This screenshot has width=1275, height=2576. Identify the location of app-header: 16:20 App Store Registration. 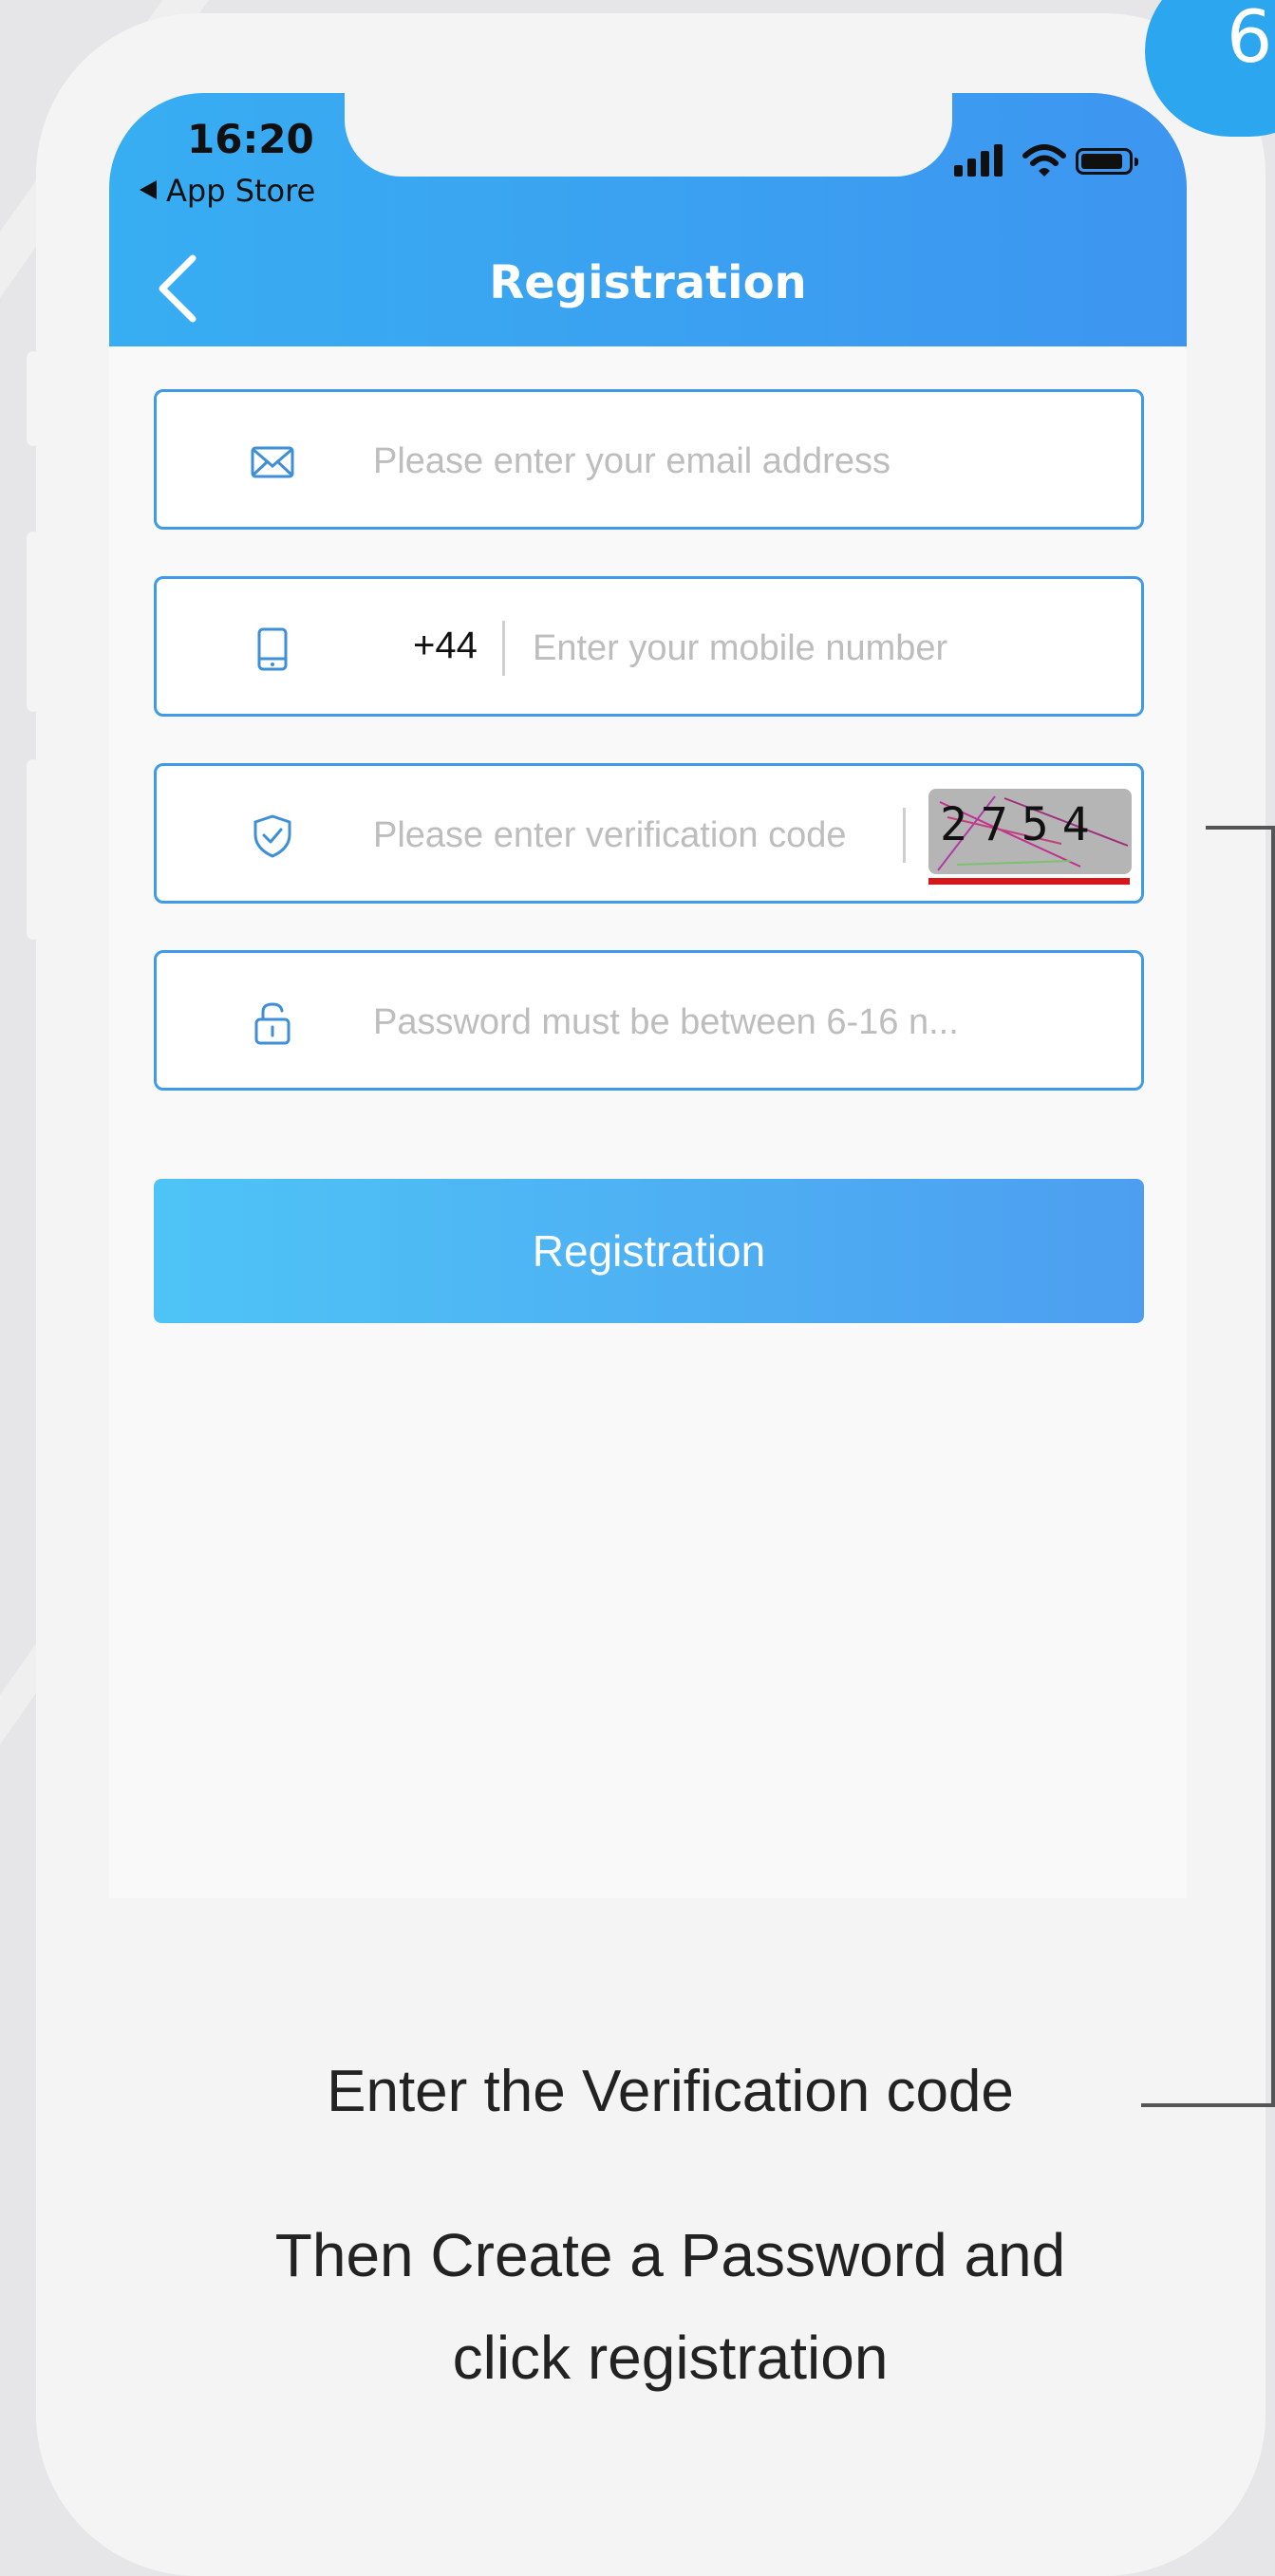
(648, 220).